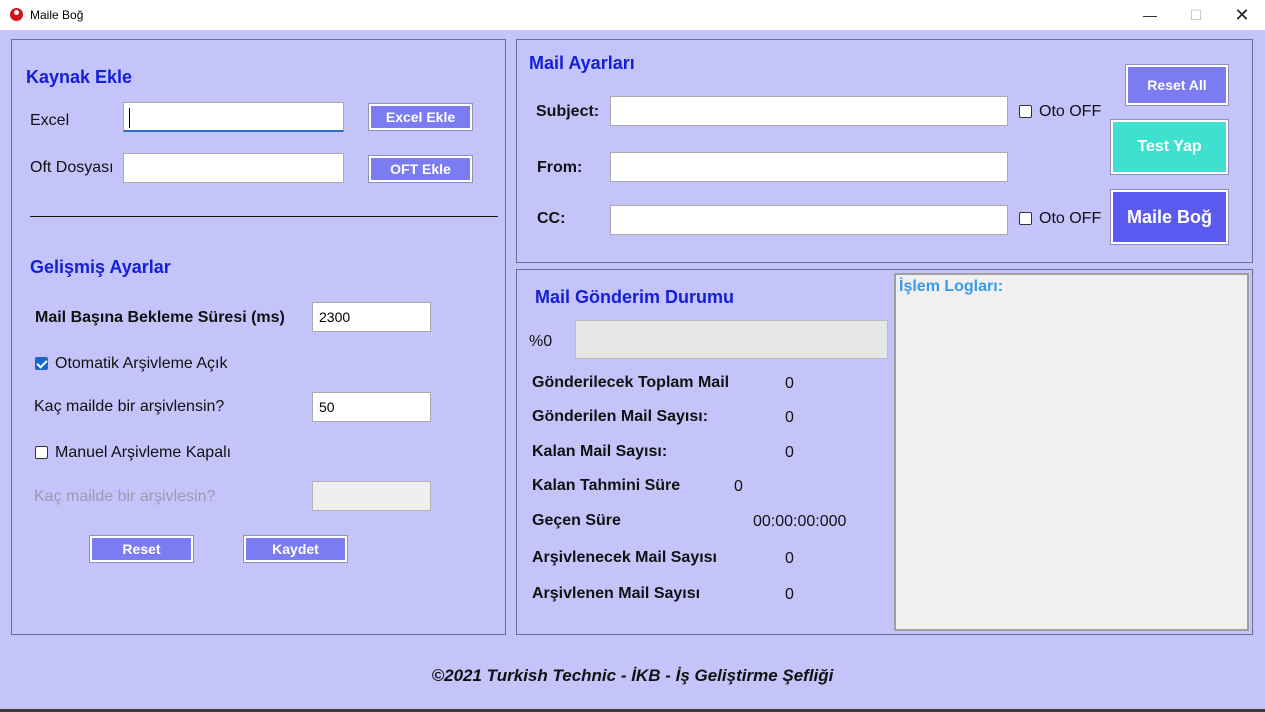 This screenshot has height=712, width=1265. I want to click on subject-auto-label: Oto OFF, so click(1070, 111).